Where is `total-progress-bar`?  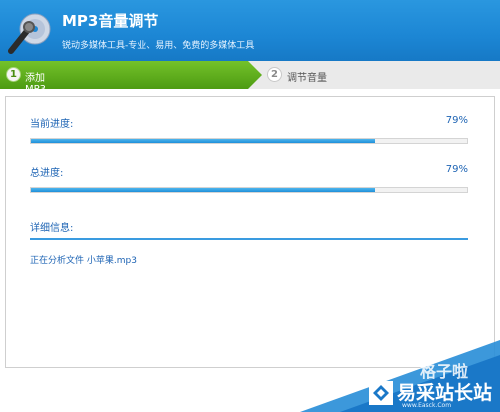 total-progress-bar is located at coordinates (249, 190).